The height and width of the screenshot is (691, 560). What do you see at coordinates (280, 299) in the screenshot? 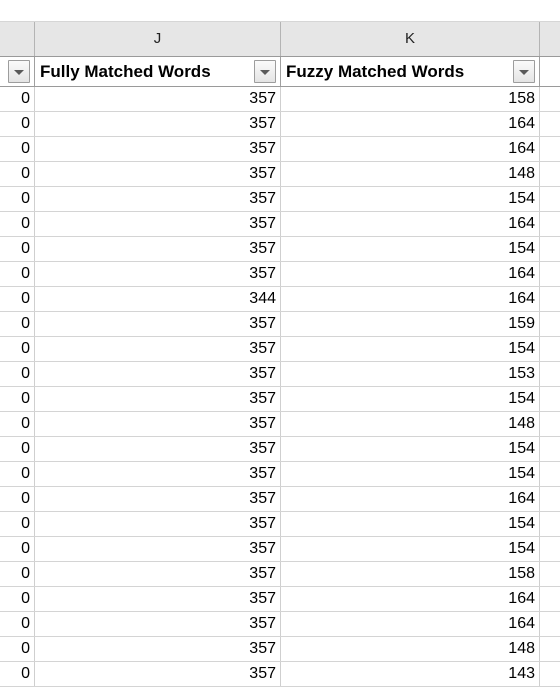
I see `table-row: 0 344 164` at bounding box center [280, 299].